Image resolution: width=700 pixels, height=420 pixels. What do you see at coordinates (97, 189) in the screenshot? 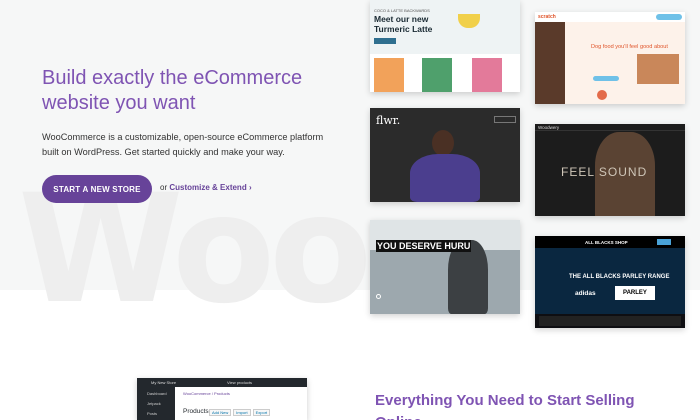
I see `start-new-store-button: START A NEW STORE` at bounding box center [97, 189].